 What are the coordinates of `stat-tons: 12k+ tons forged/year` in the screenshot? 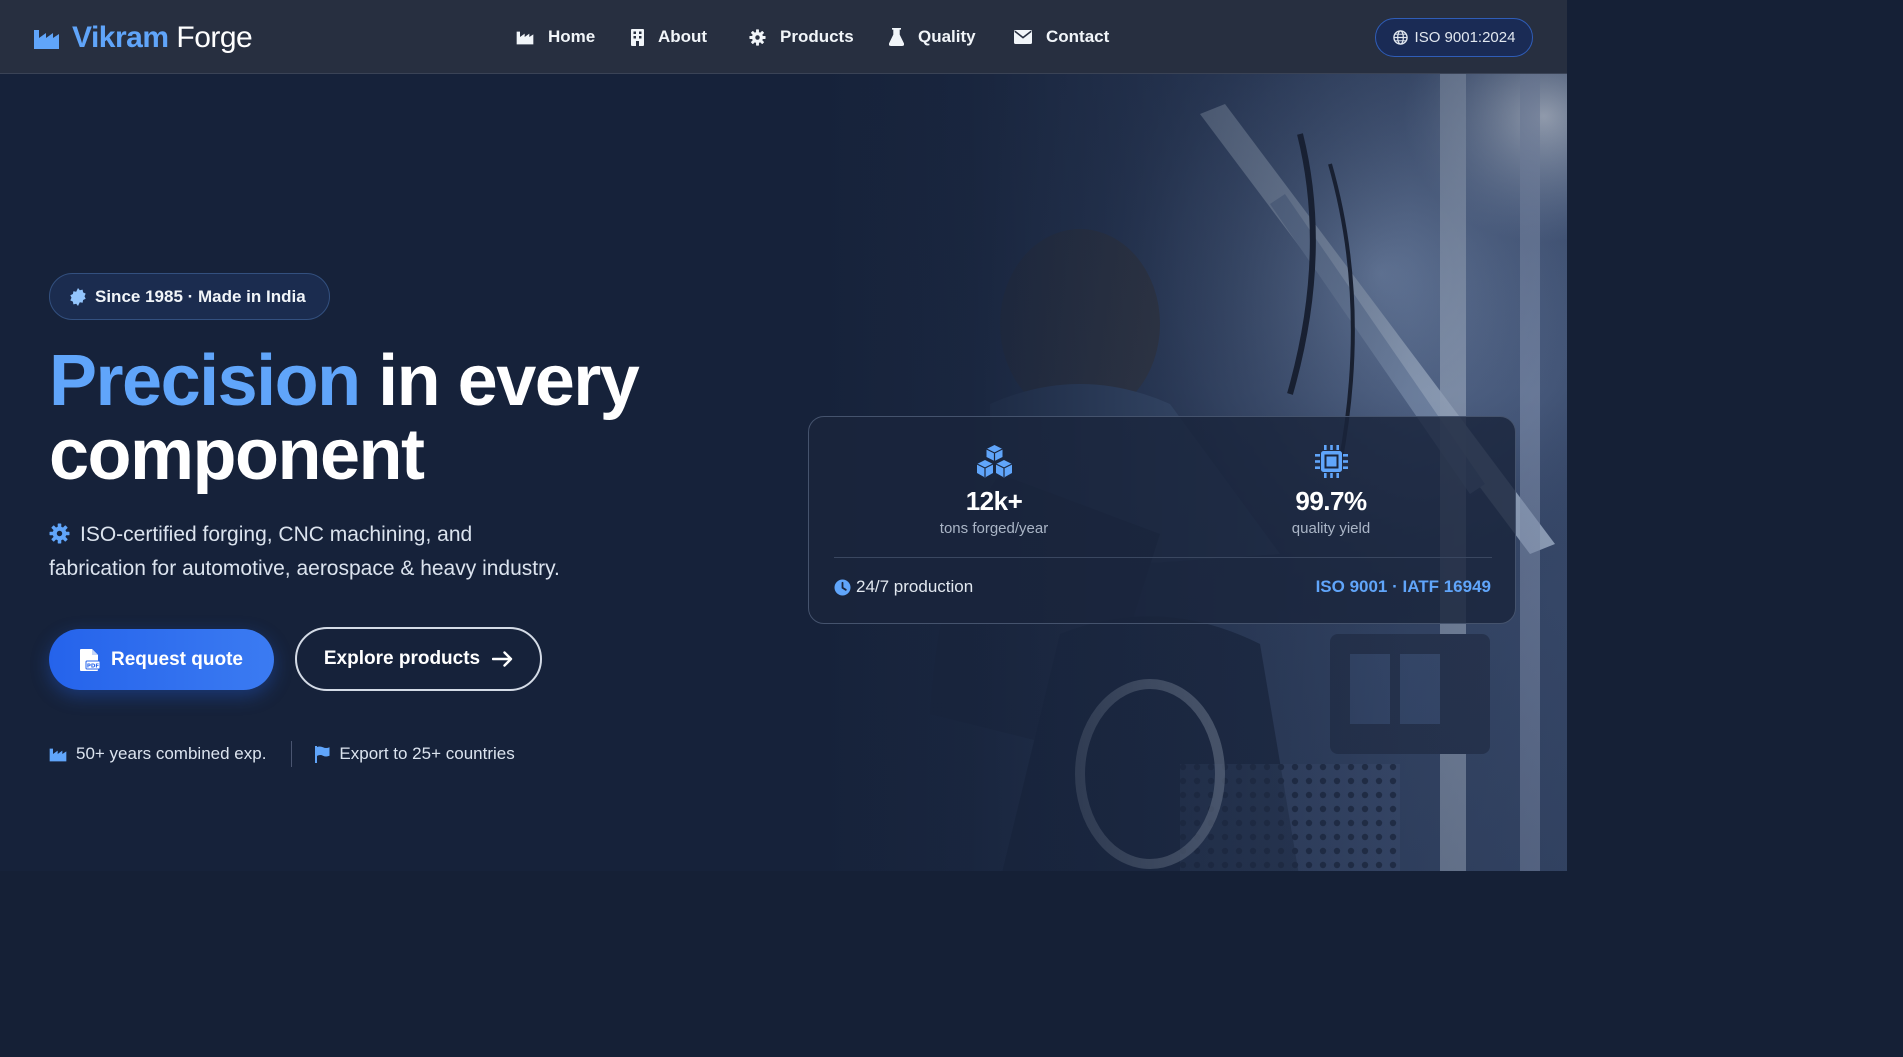 It's located at (994, 491).